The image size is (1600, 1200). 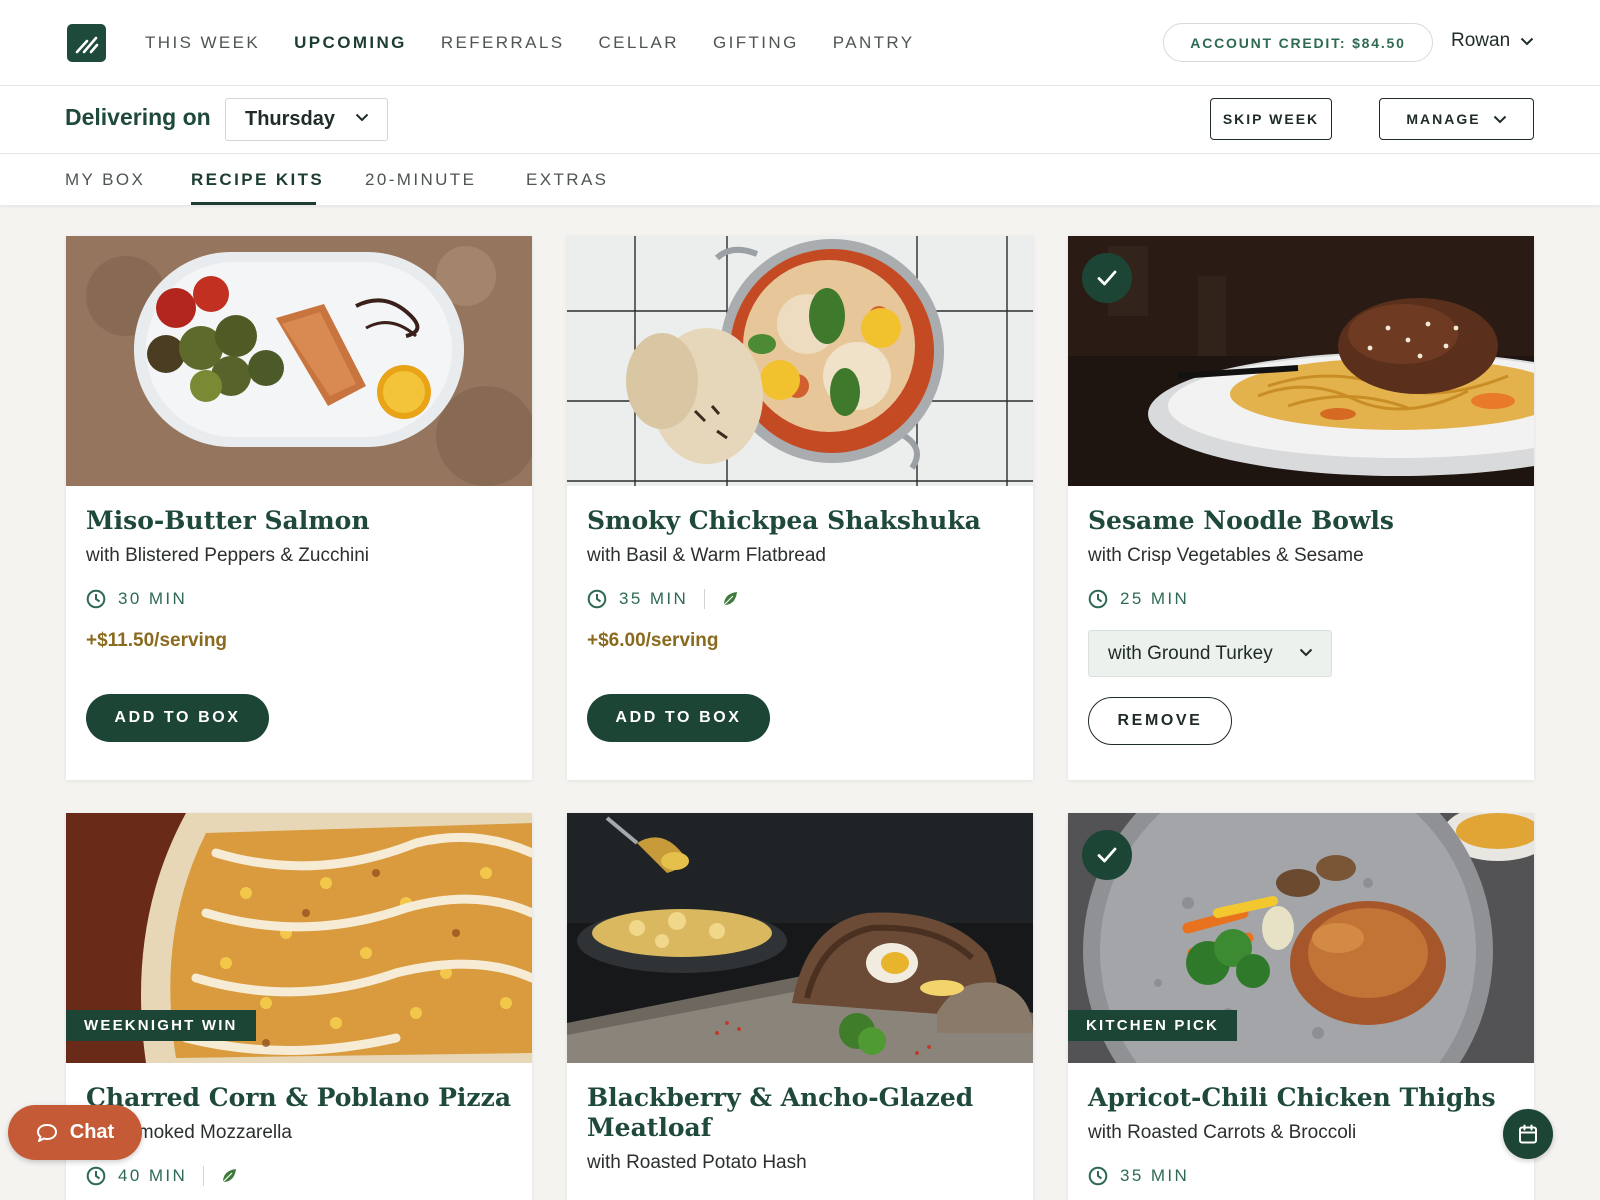 What do you see at coordinates (1160, 721) in the screenshot?
I see `remove-button: REMOVE` at bounding box center [1160, 721].